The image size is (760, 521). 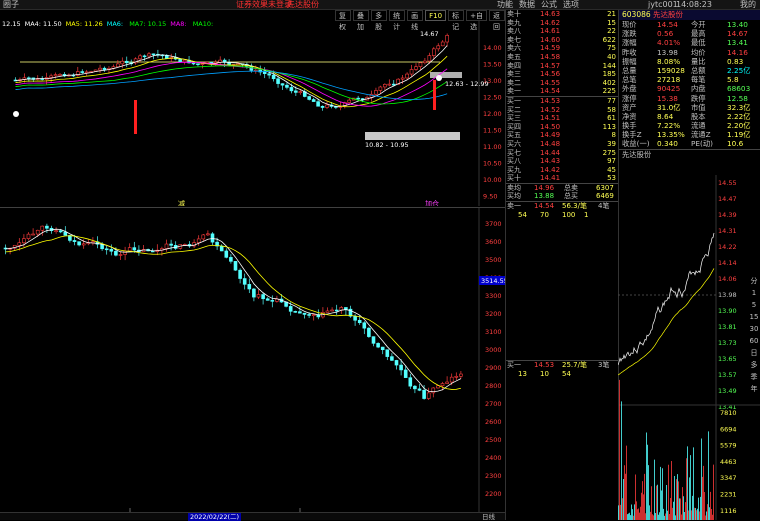 I want to click on level-price: 14.51, so click(x=550, y=118).